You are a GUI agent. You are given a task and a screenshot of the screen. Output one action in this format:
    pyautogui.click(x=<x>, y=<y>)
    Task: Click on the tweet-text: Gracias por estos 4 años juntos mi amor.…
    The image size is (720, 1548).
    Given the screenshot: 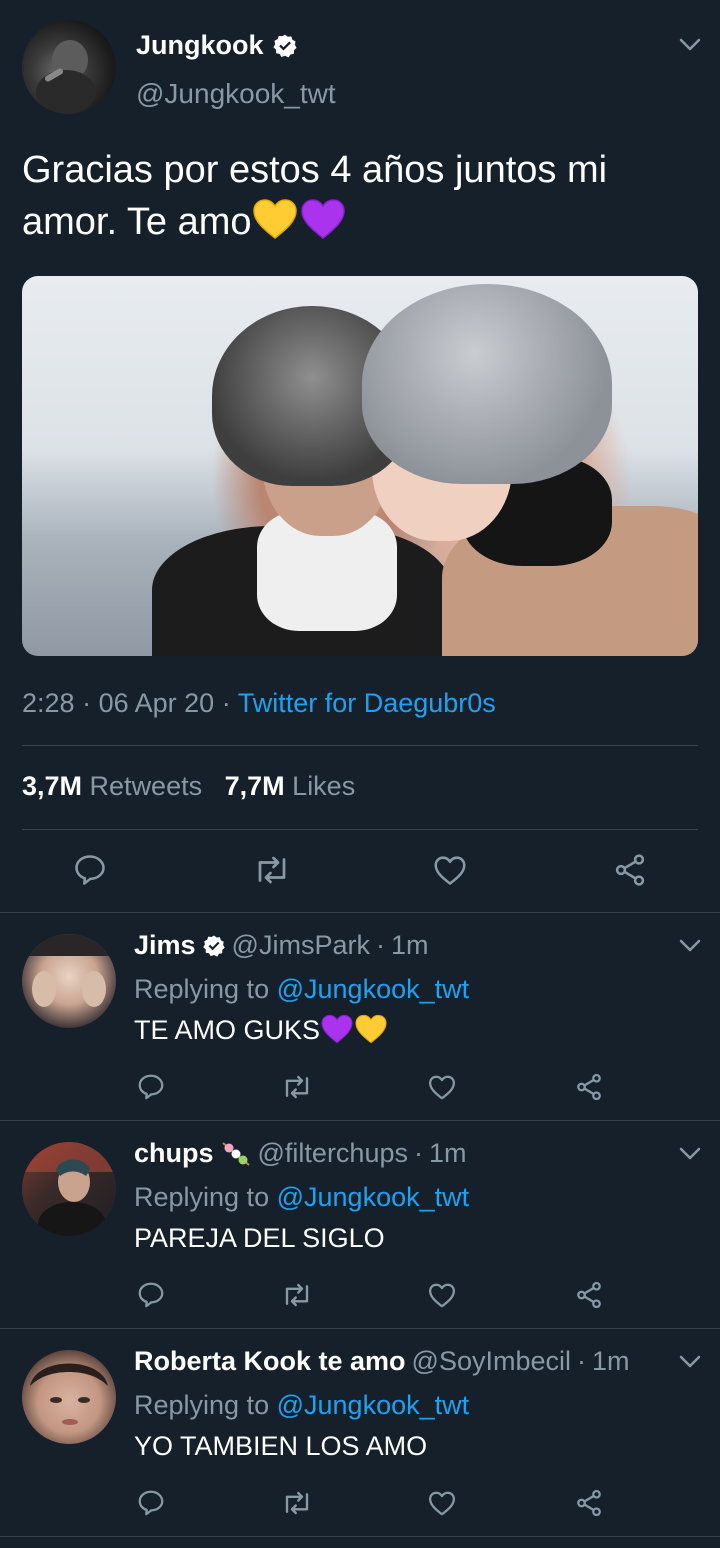 What is the action you would take?
    pyautogui.click(x=362, y=196)
    